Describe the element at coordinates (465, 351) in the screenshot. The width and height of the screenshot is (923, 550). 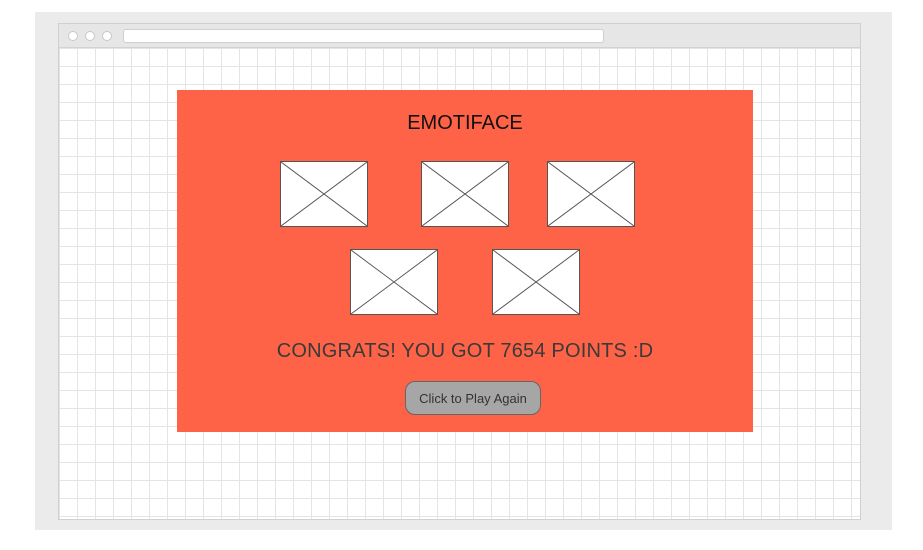
I see `score-message: CONGRATS! YOU GOT 7654 POINTS :D` at that location.